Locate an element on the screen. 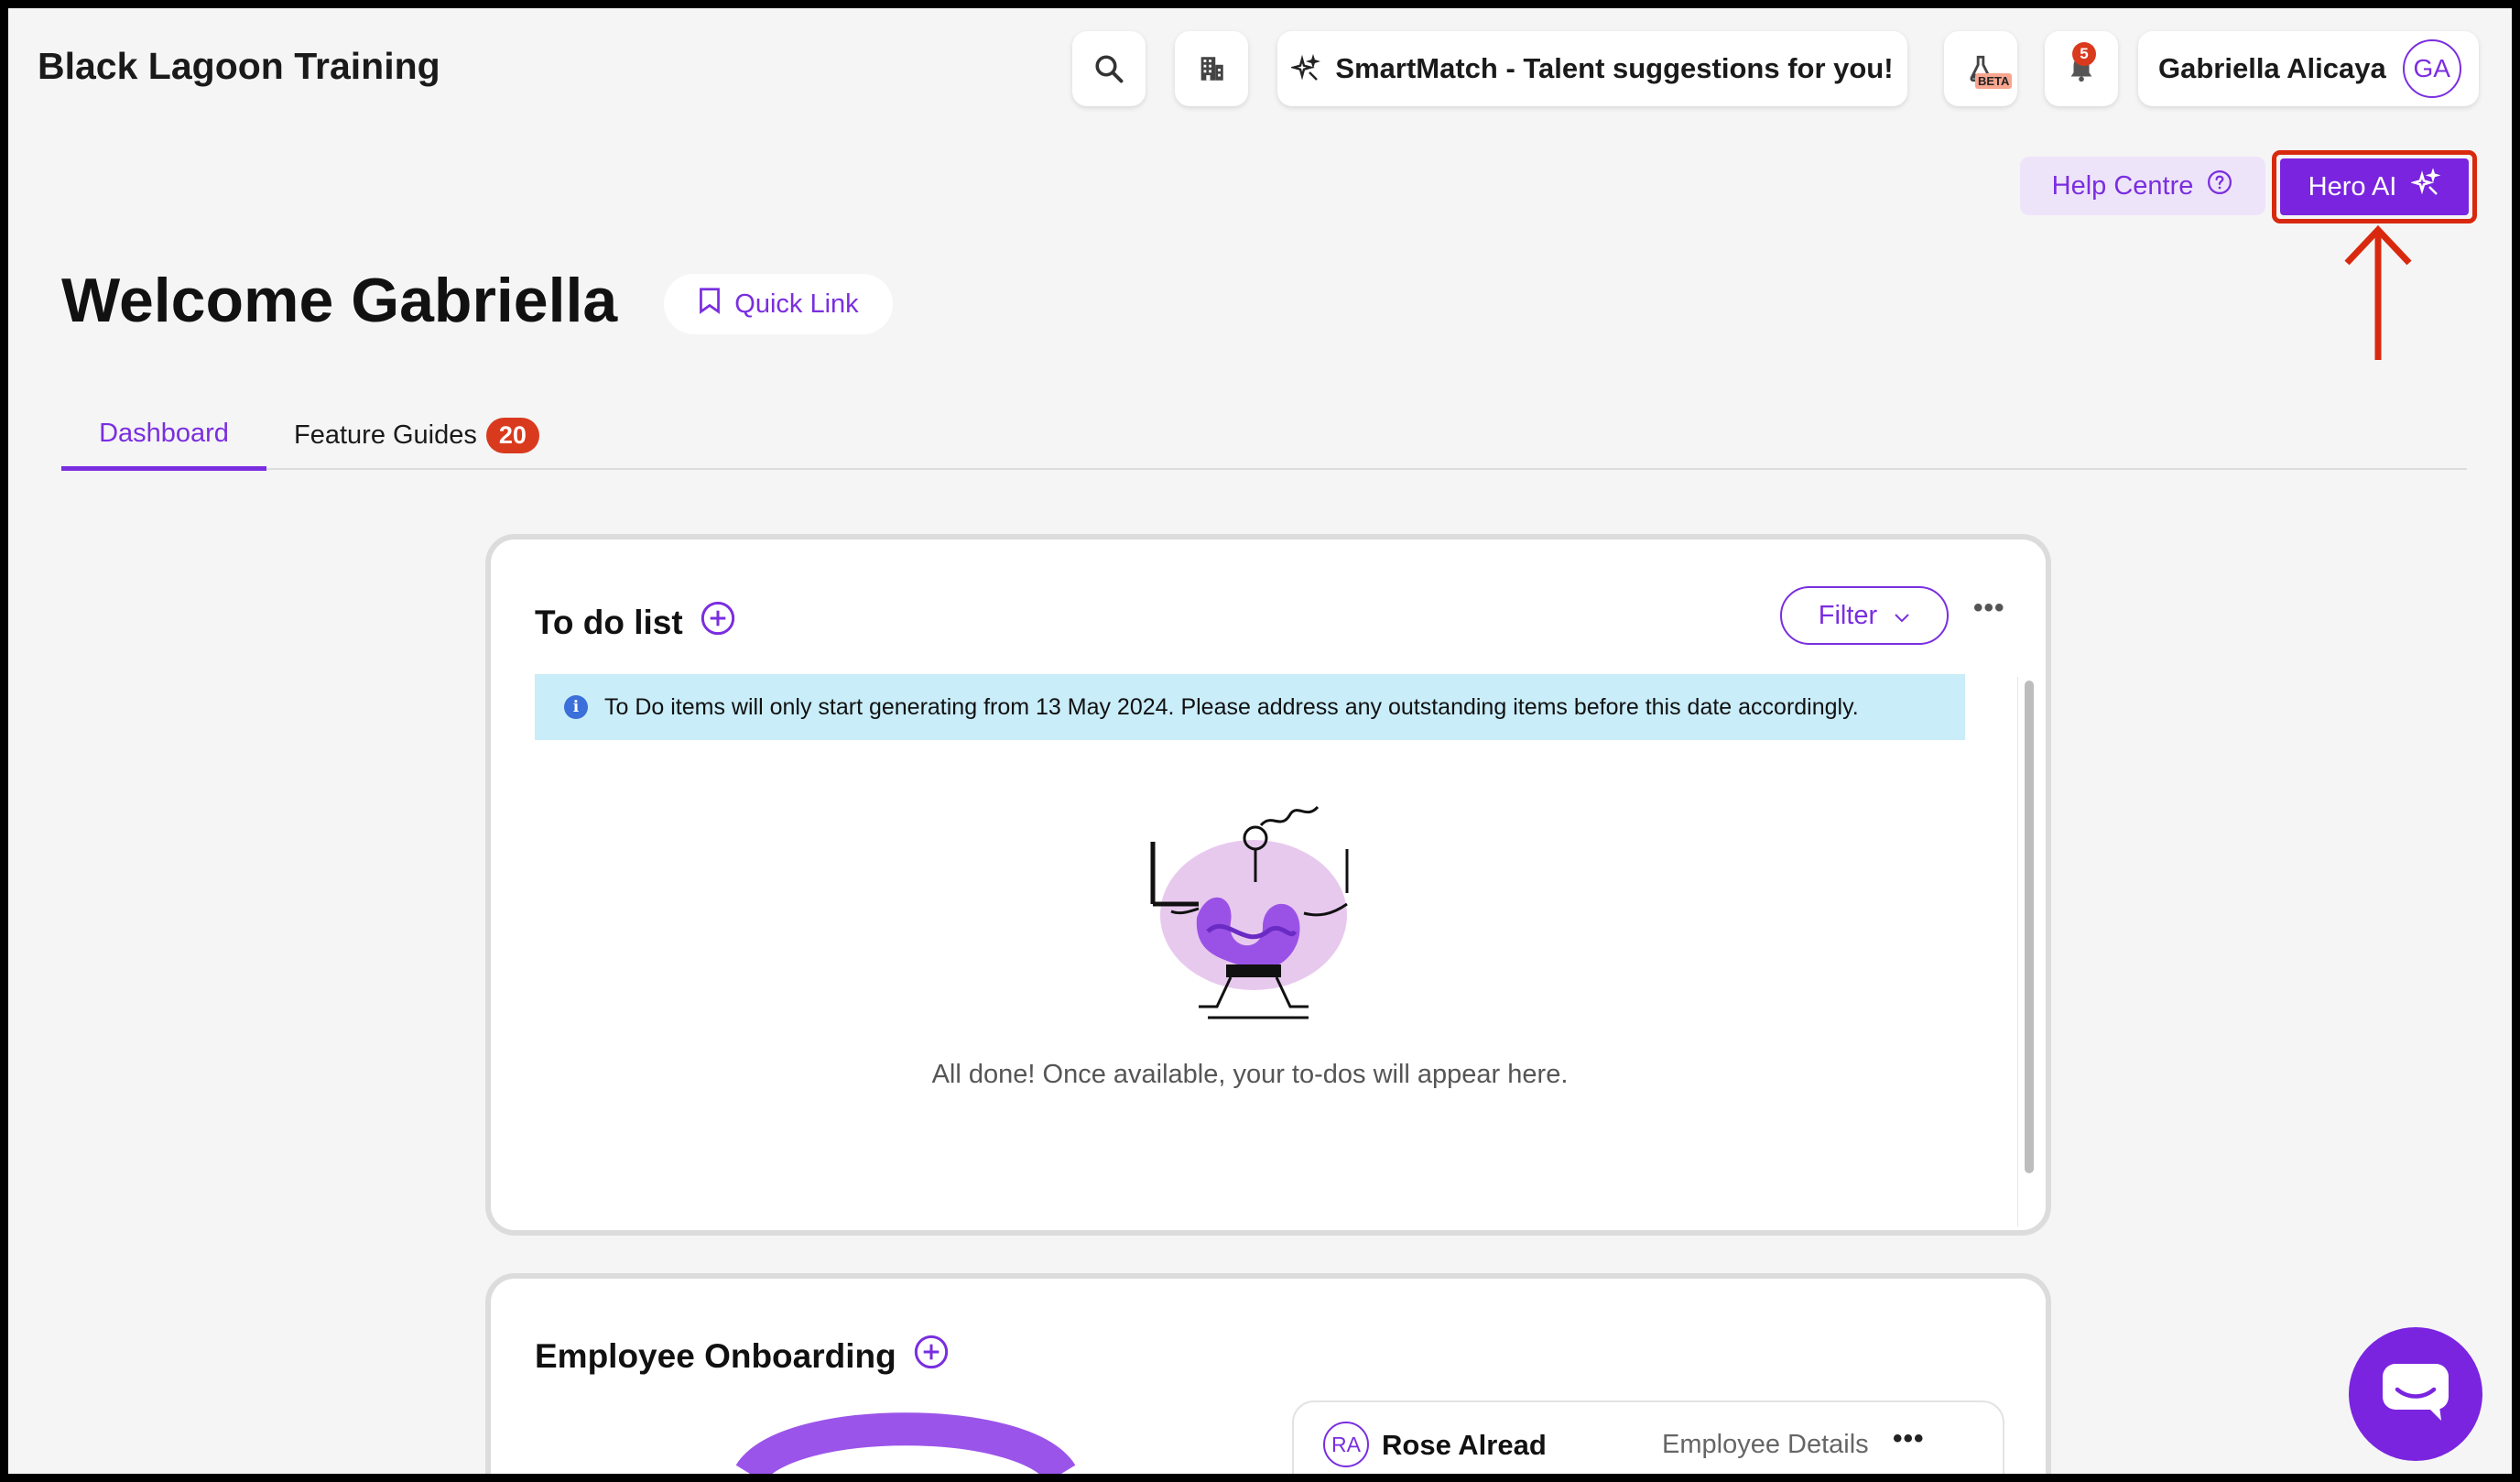 The width and height of the screenshot is (2520, 1482). all-done-illustration is located at coordinates (1249, 912).